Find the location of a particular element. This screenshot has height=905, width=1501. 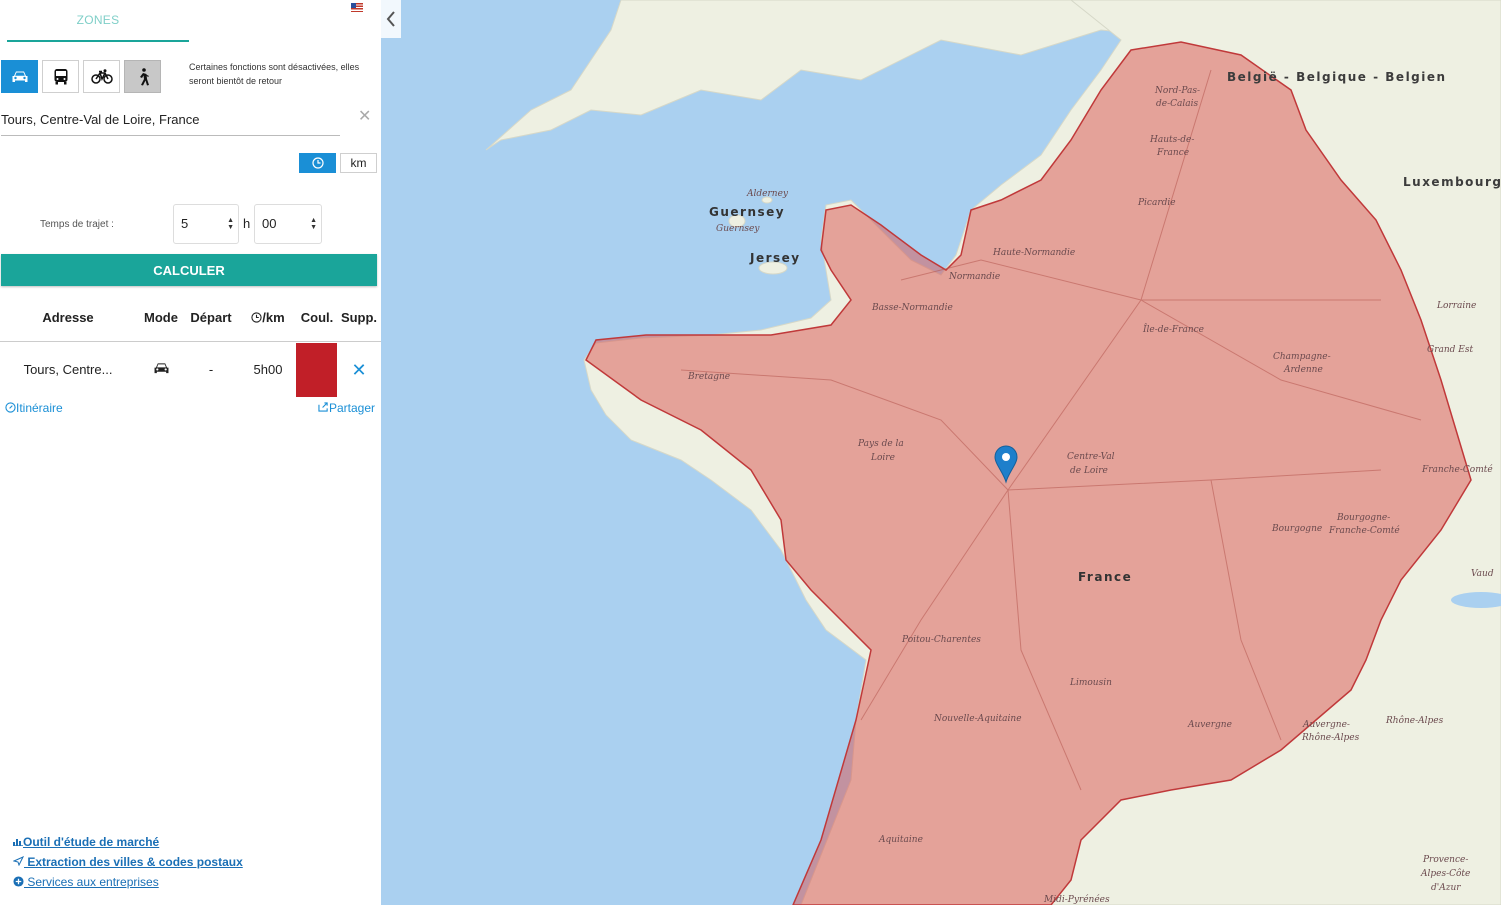

row-departure: - is located at coordinates (211, 369).